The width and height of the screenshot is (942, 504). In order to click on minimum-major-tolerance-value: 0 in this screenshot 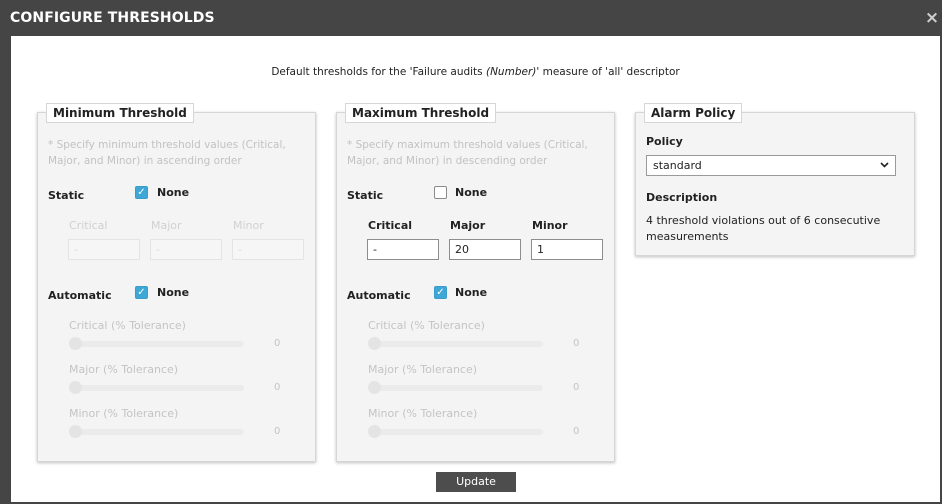, I will do `click(277, 387)`.